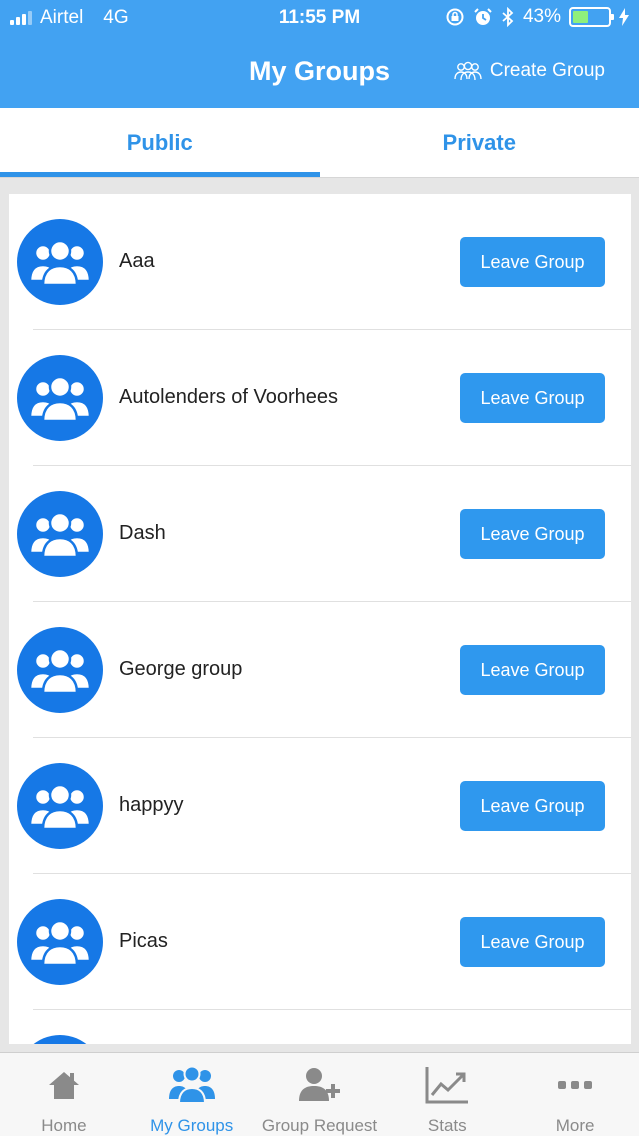 The width and height of the screenshot is (639, 1136). What do you see at coordinates (319, 1125) in the screenshot?
I see `tab-bar-label: Group Request` at bounding box center [319, 1125].